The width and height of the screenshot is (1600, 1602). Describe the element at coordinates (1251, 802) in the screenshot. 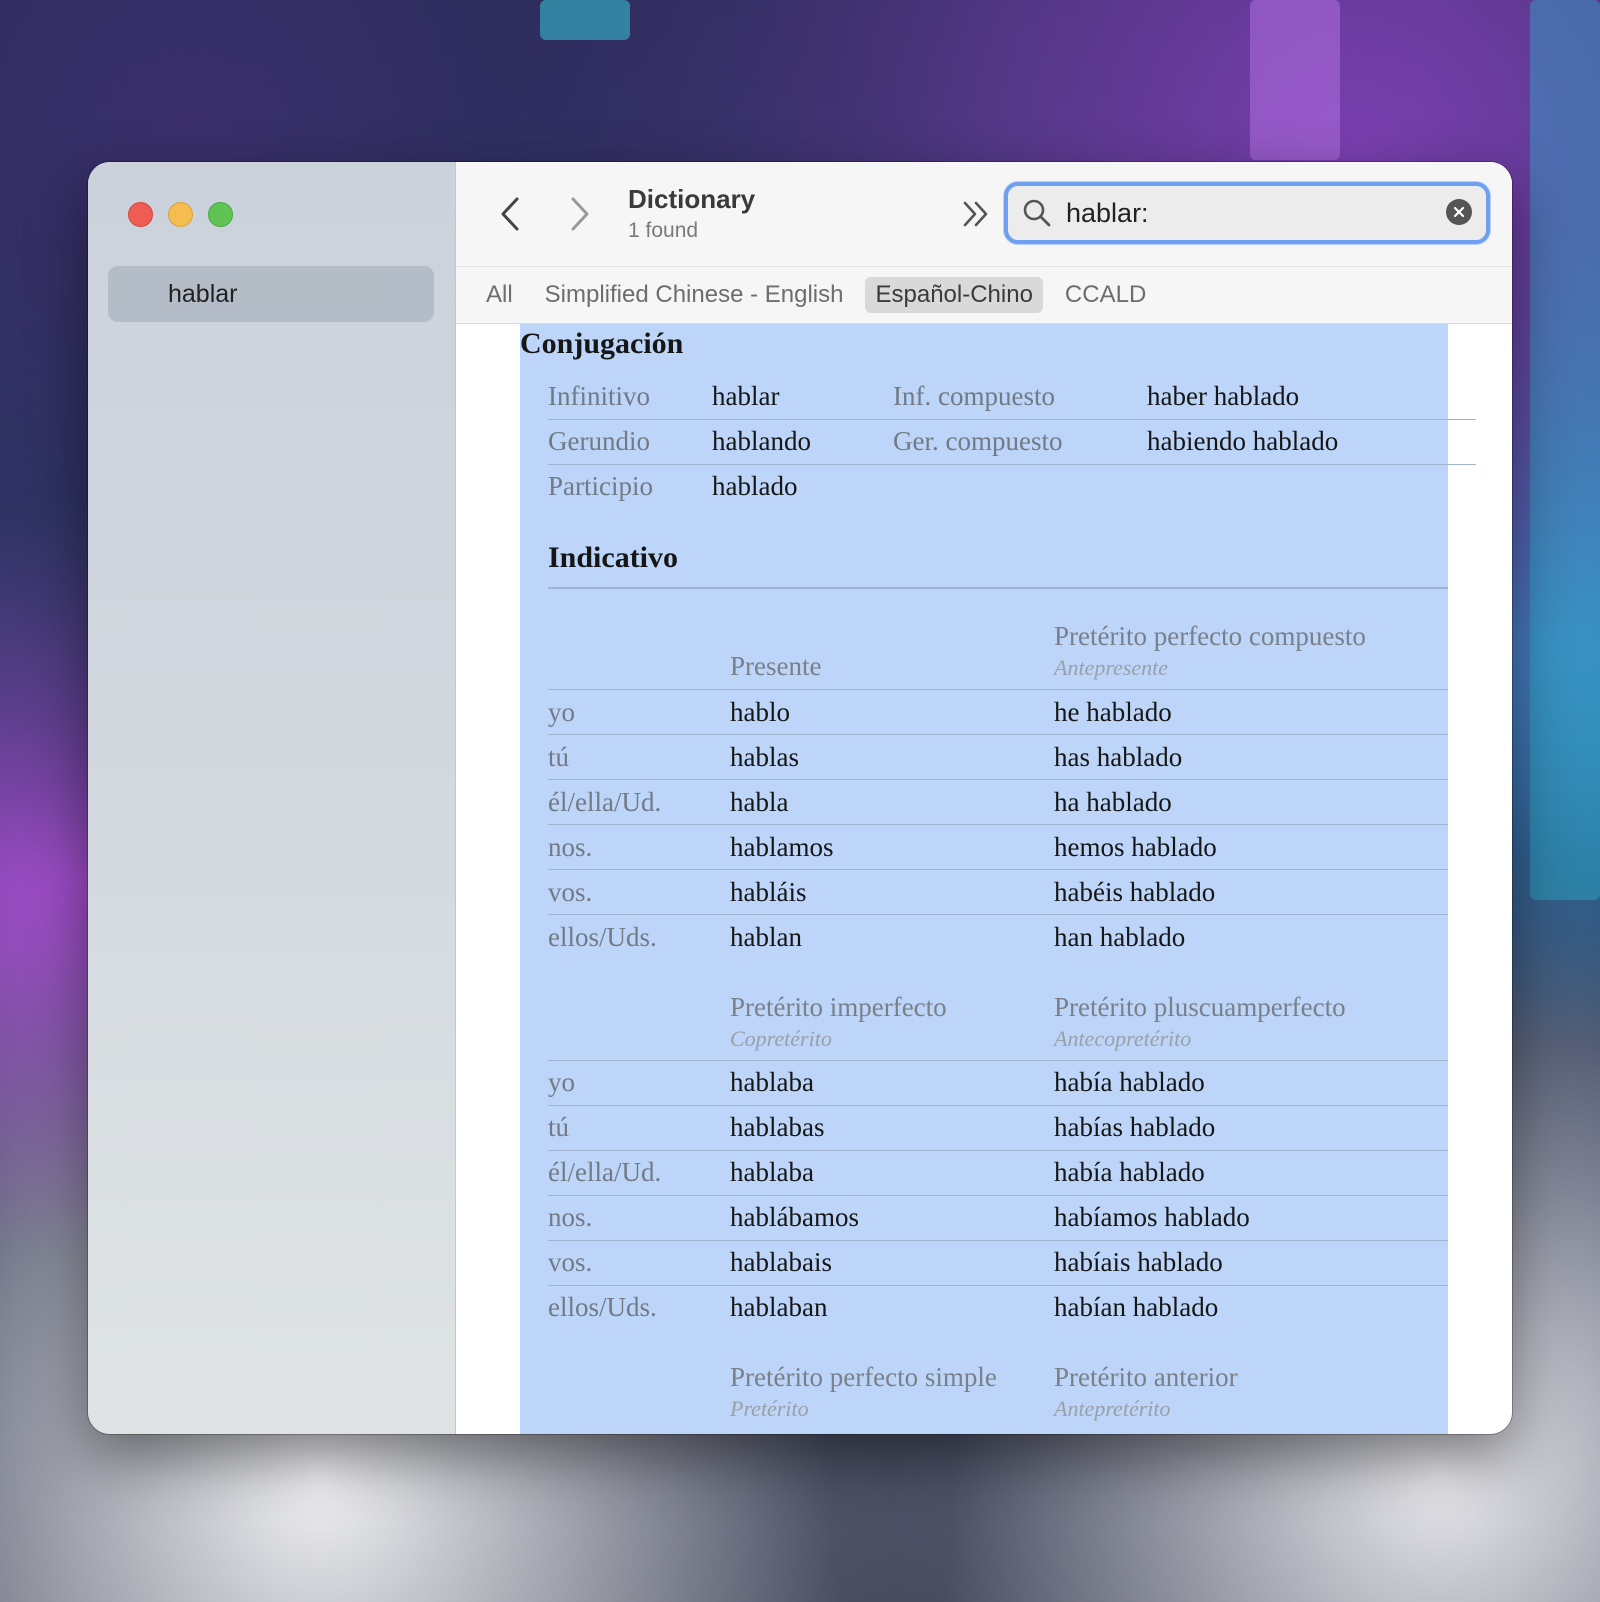

I see `verb-form: ha hablado` at that location.